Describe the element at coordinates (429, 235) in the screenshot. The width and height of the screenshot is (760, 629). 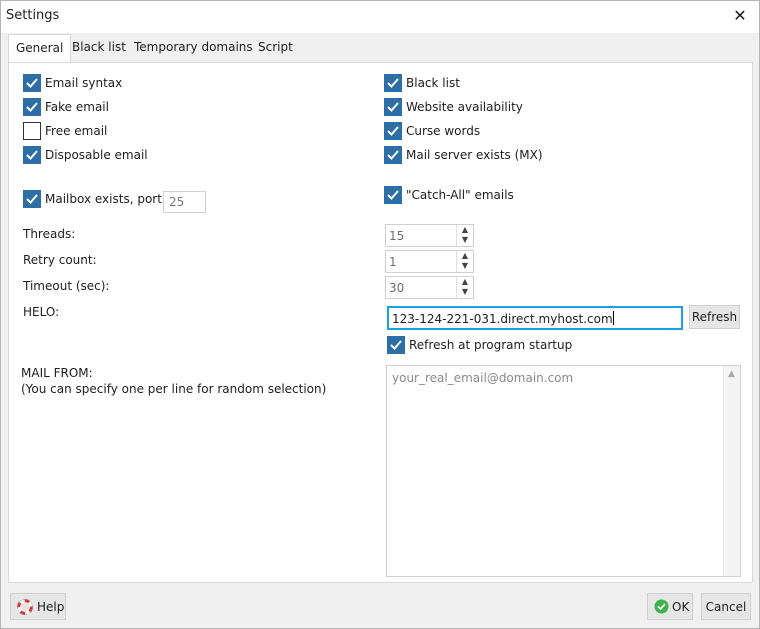
I see `threads-spinner: 15 ▲ ▼` at that location.